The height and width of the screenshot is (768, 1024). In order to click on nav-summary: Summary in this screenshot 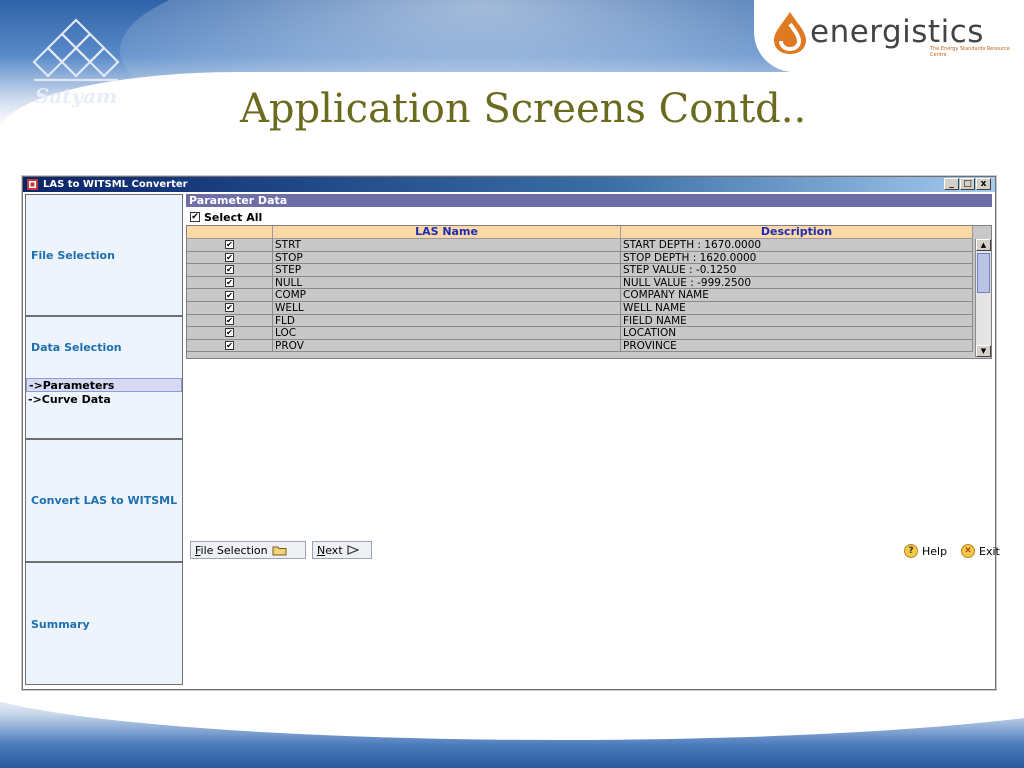, I will do `click(104, 623)`.